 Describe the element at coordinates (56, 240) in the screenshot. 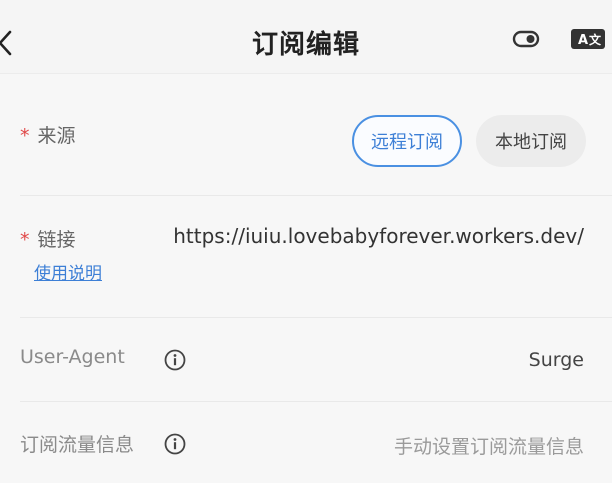

I see `link-label-text: 链接` at that location.